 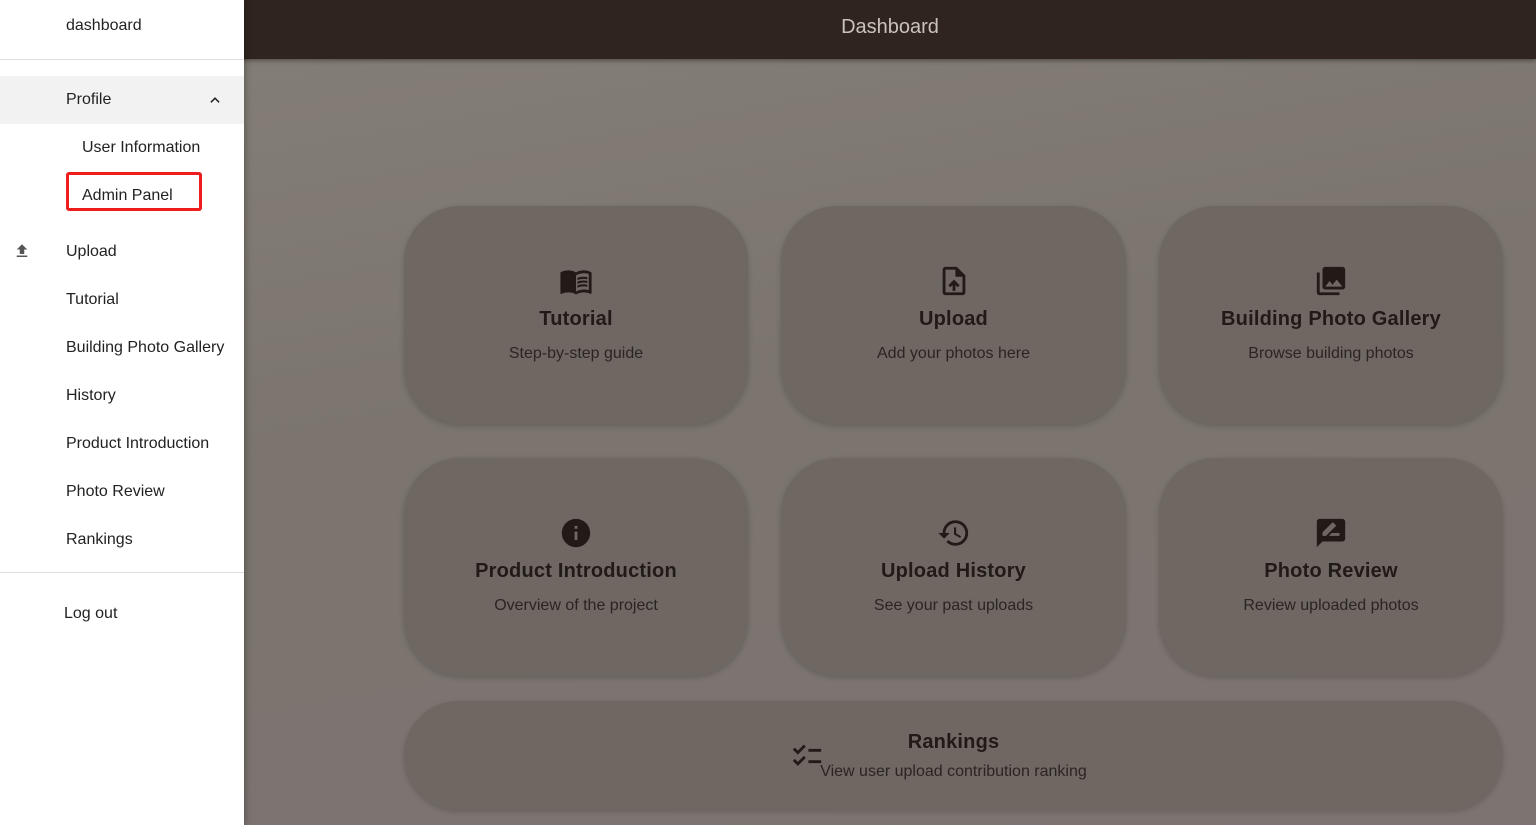 I want to click on sidebar-item-rankings: Rankings, so click(x=122, y=540).